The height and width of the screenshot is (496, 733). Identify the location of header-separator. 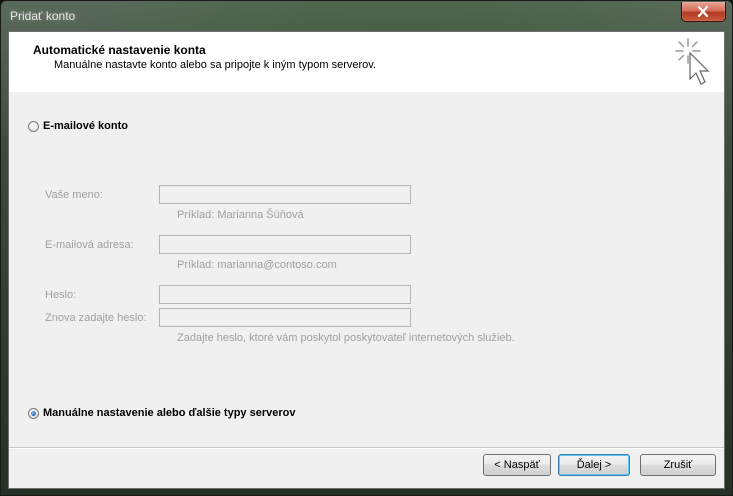
(366, 91).